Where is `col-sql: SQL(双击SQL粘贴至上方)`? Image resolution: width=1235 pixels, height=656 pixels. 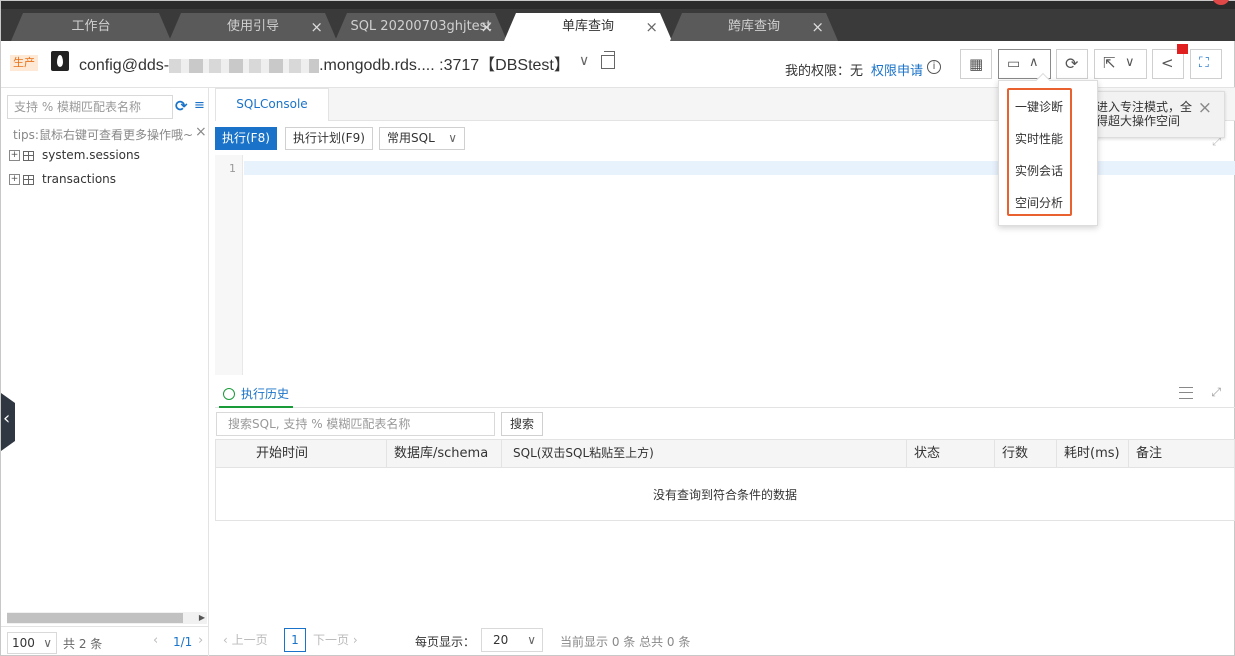
col-sql: SQL(双击SQL粘贴至上方) is located at coordinates (583, 454).